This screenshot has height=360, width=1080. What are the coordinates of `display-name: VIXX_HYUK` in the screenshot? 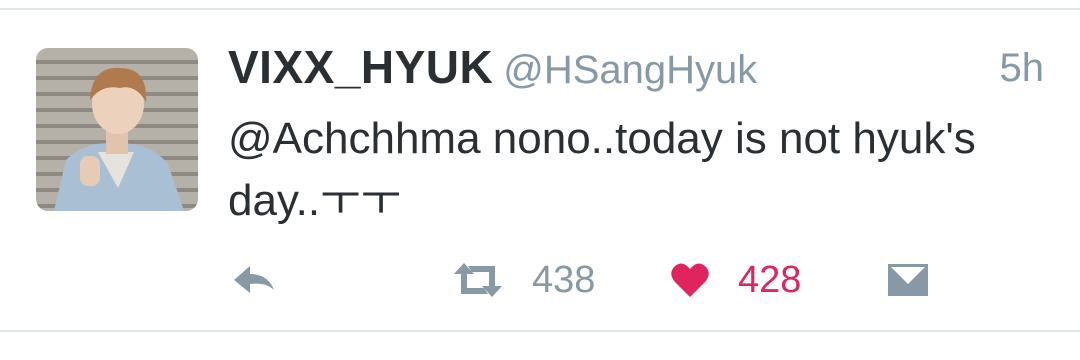 It's located at (360, 67).